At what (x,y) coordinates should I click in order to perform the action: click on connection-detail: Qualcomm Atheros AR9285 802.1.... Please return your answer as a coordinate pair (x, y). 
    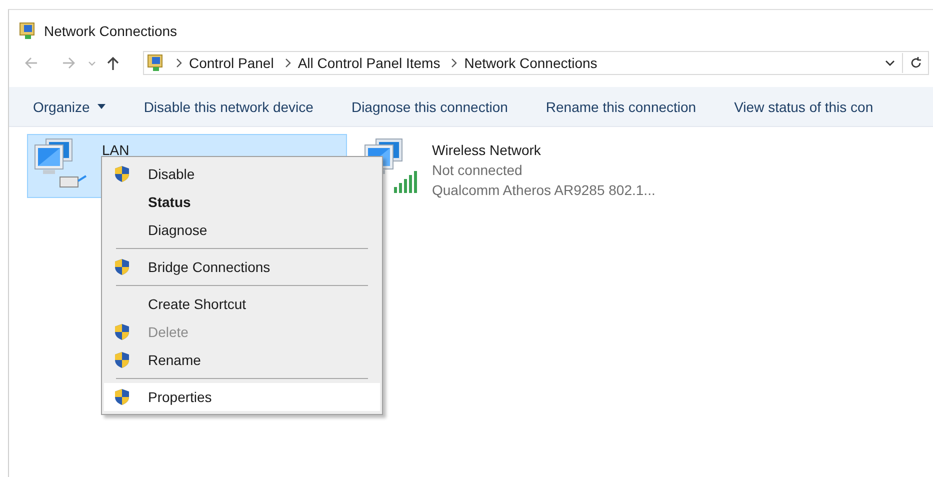
    Looking at the image, I should click on (544, 190).